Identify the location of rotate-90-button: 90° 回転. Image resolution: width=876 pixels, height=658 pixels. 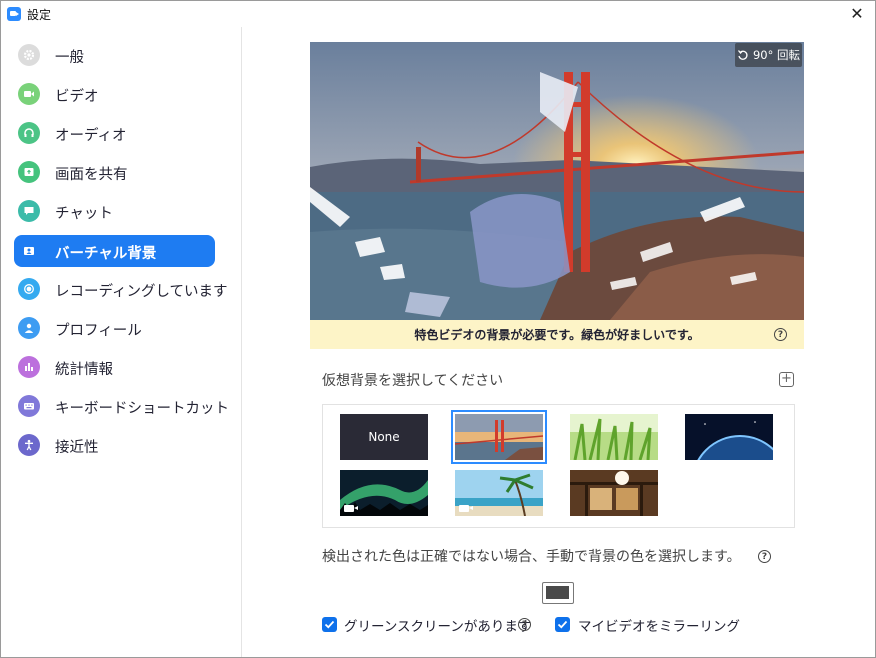
(768, 55).